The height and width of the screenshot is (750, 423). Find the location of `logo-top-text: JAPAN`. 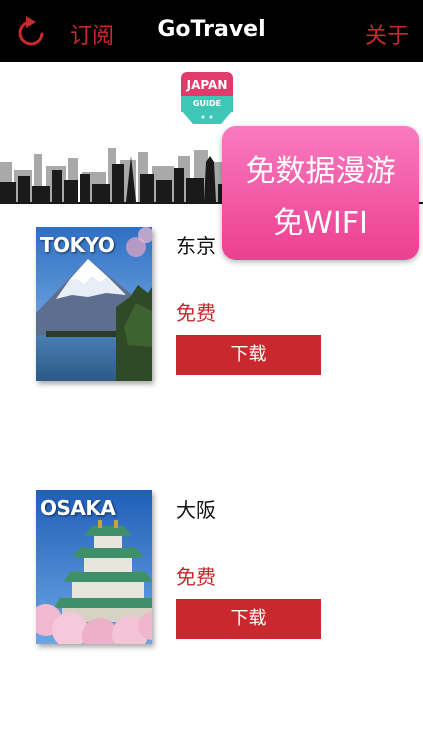

logo-top-text: JAPAN is located at coordinates (207, 85).